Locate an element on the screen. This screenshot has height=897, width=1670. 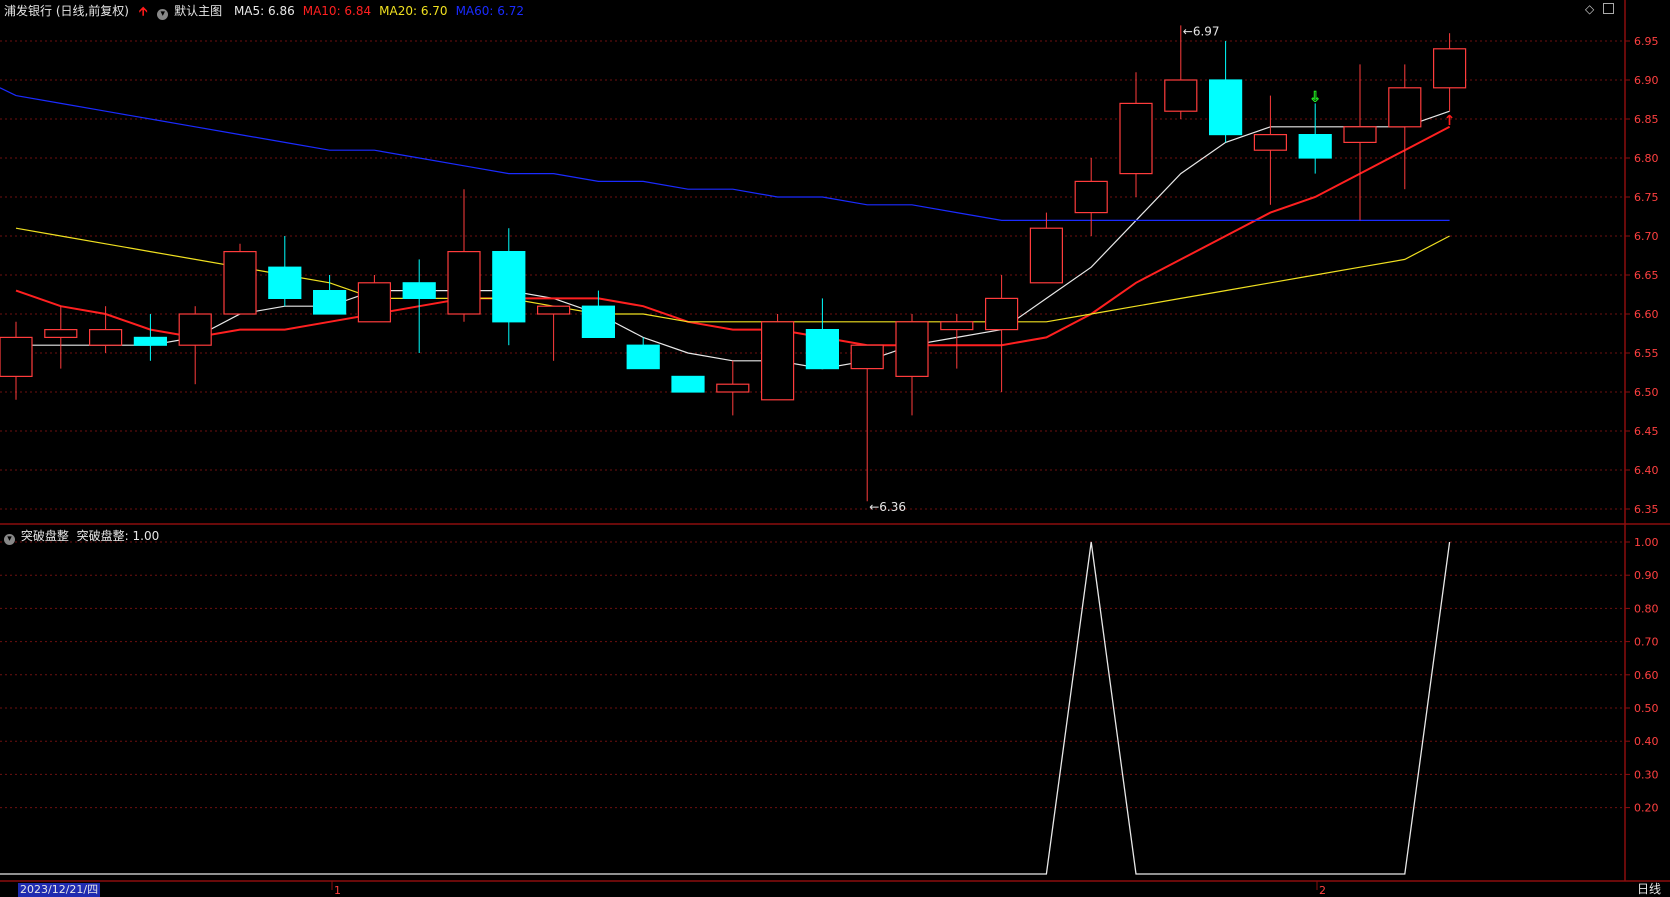
ma-value-label: MA60: 6.72 is located at coordinates (489, 11).